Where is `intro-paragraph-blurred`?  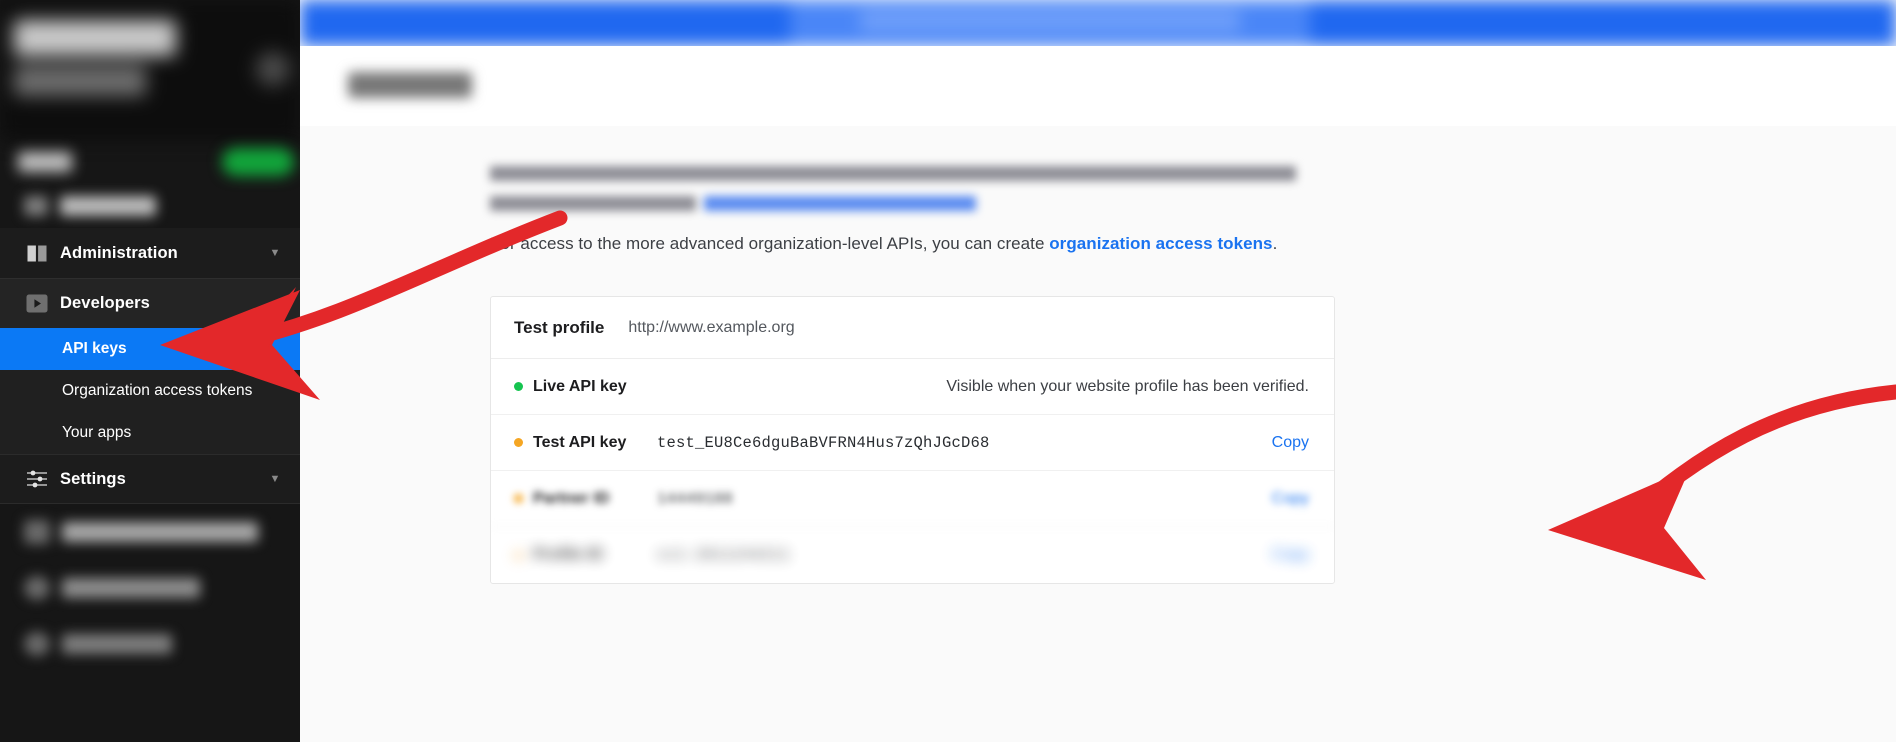 intro-paragraph-blurred is located at coordinates (900, 190).